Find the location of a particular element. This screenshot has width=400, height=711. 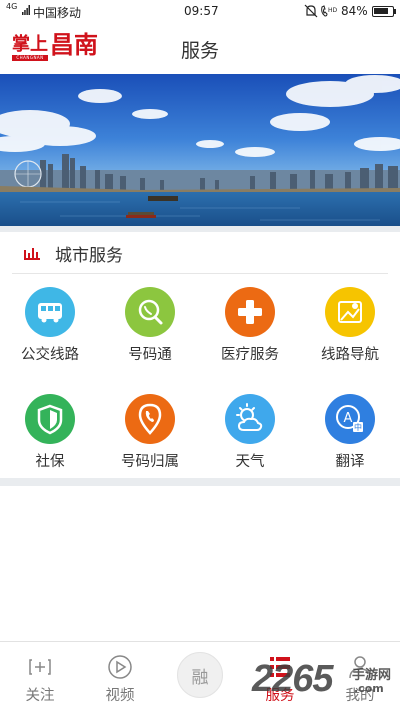

weather-icon is located at coordinates (250, 419).